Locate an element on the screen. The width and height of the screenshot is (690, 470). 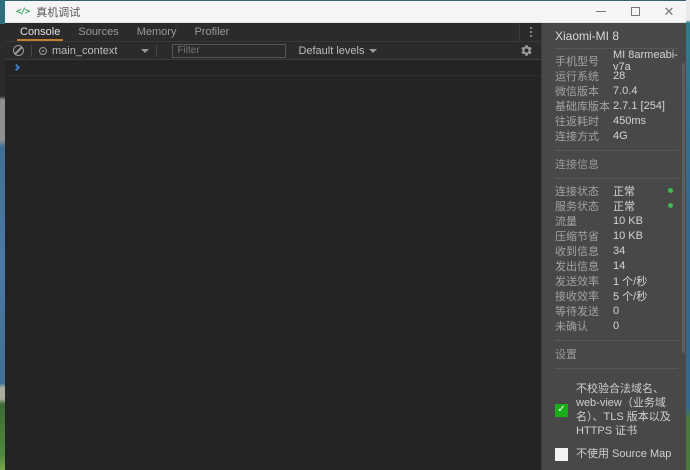
info-label: 连接状态 is located at coordinates (577, 191).